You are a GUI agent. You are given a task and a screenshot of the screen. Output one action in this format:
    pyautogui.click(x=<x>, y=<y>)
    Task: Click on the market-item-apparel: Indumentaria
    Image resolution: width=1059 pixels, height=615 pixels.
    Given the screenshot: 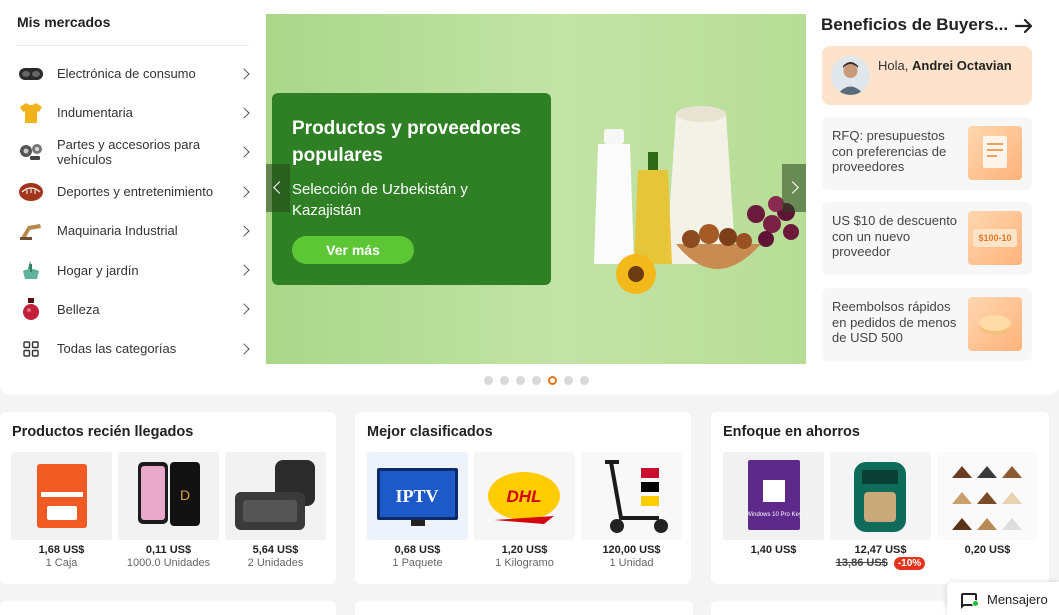 What is the action you would take?
    pyautogui.click(x=133, y=112)
    